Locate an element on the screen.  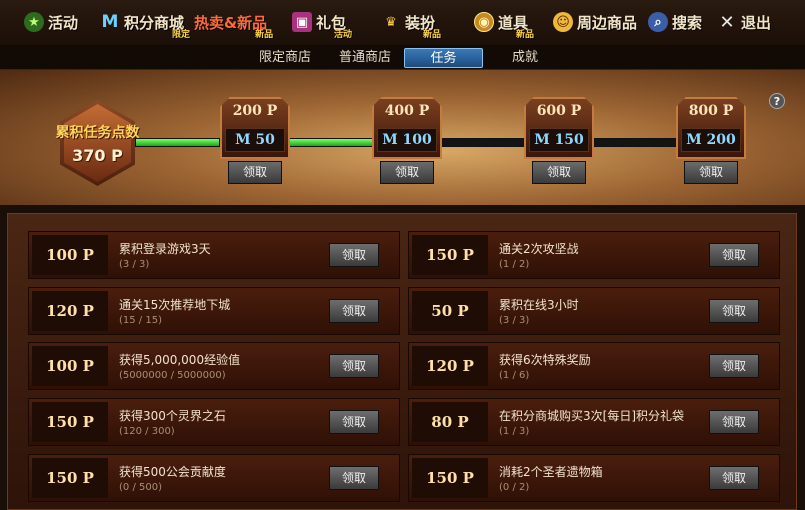
milestone-points: 800 P is located at coordinates (711, 111).